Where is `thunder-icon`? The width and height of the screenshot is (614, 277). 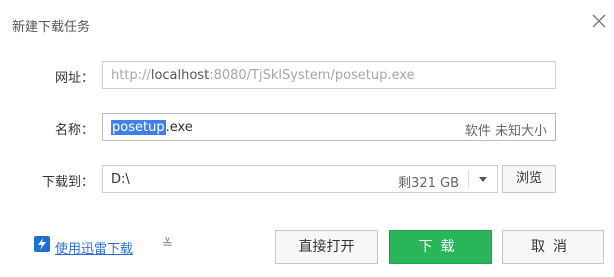
thunder-icon is located at coordinates (42, 244).